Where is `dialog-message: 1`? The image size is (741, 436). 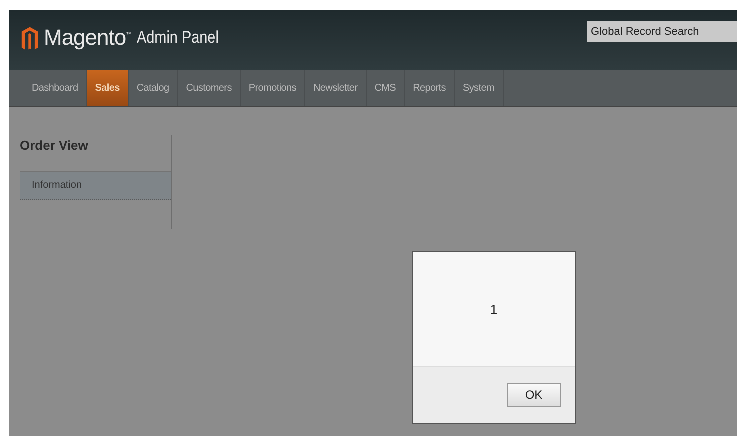
dialog-message: 1 is located at coordinates (494, 309).